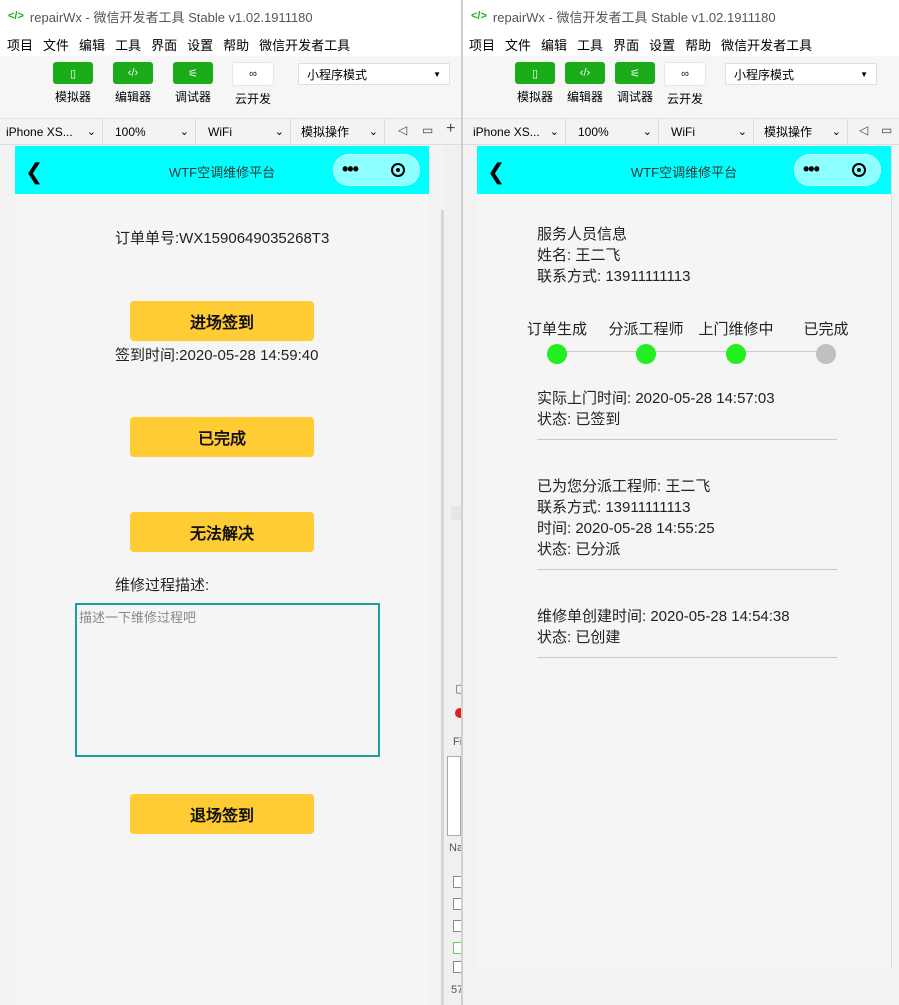 Image resolution: width=899 pixels, height=1005 pixels. Describe the element at coordinates (253, 74) in the screenshot. I see `cloud-link-icon: ∞` at that location.